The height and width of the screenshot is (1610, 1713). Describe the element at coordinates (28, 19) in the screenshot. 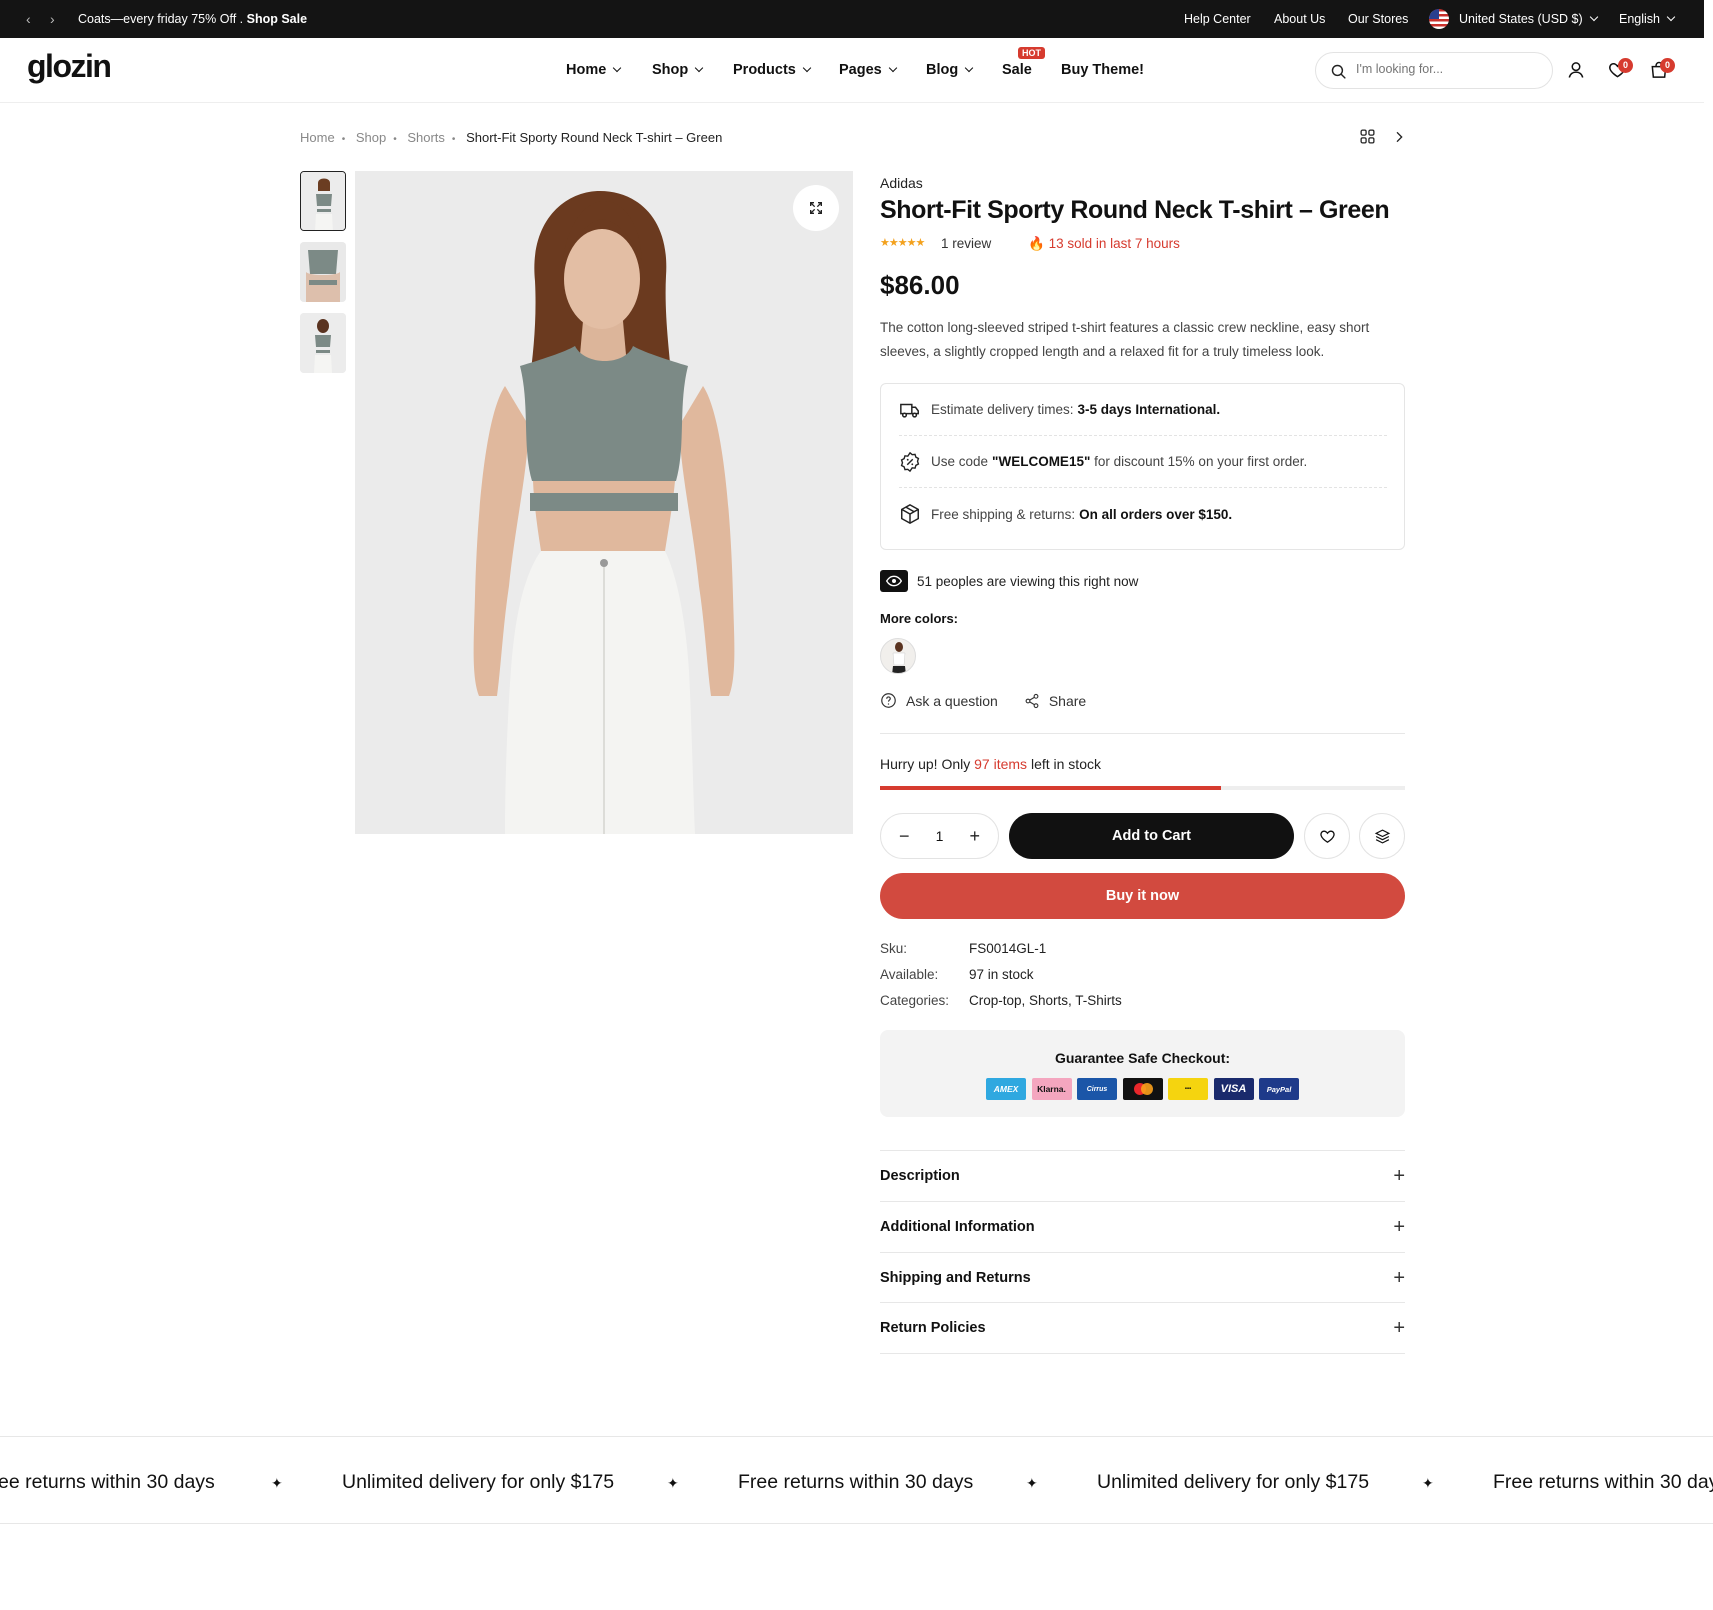

I see `prev-arrow-icon: ‹` at that location.